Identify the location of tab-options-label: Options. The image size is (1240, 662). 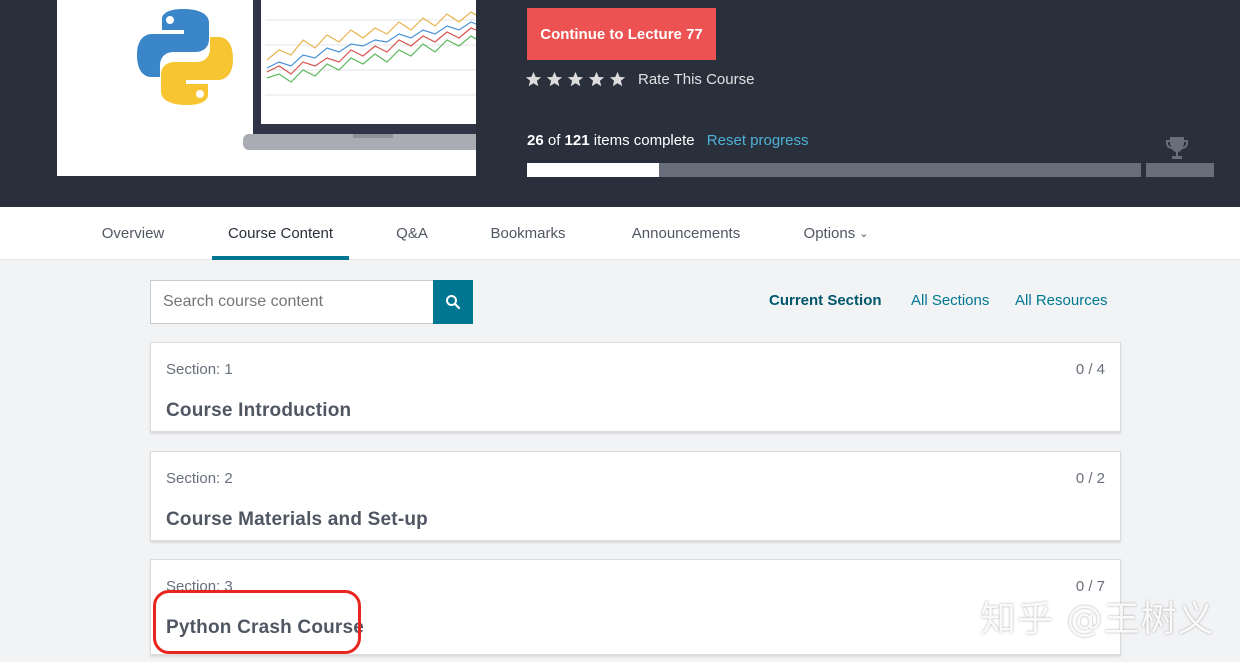
(829, 233).